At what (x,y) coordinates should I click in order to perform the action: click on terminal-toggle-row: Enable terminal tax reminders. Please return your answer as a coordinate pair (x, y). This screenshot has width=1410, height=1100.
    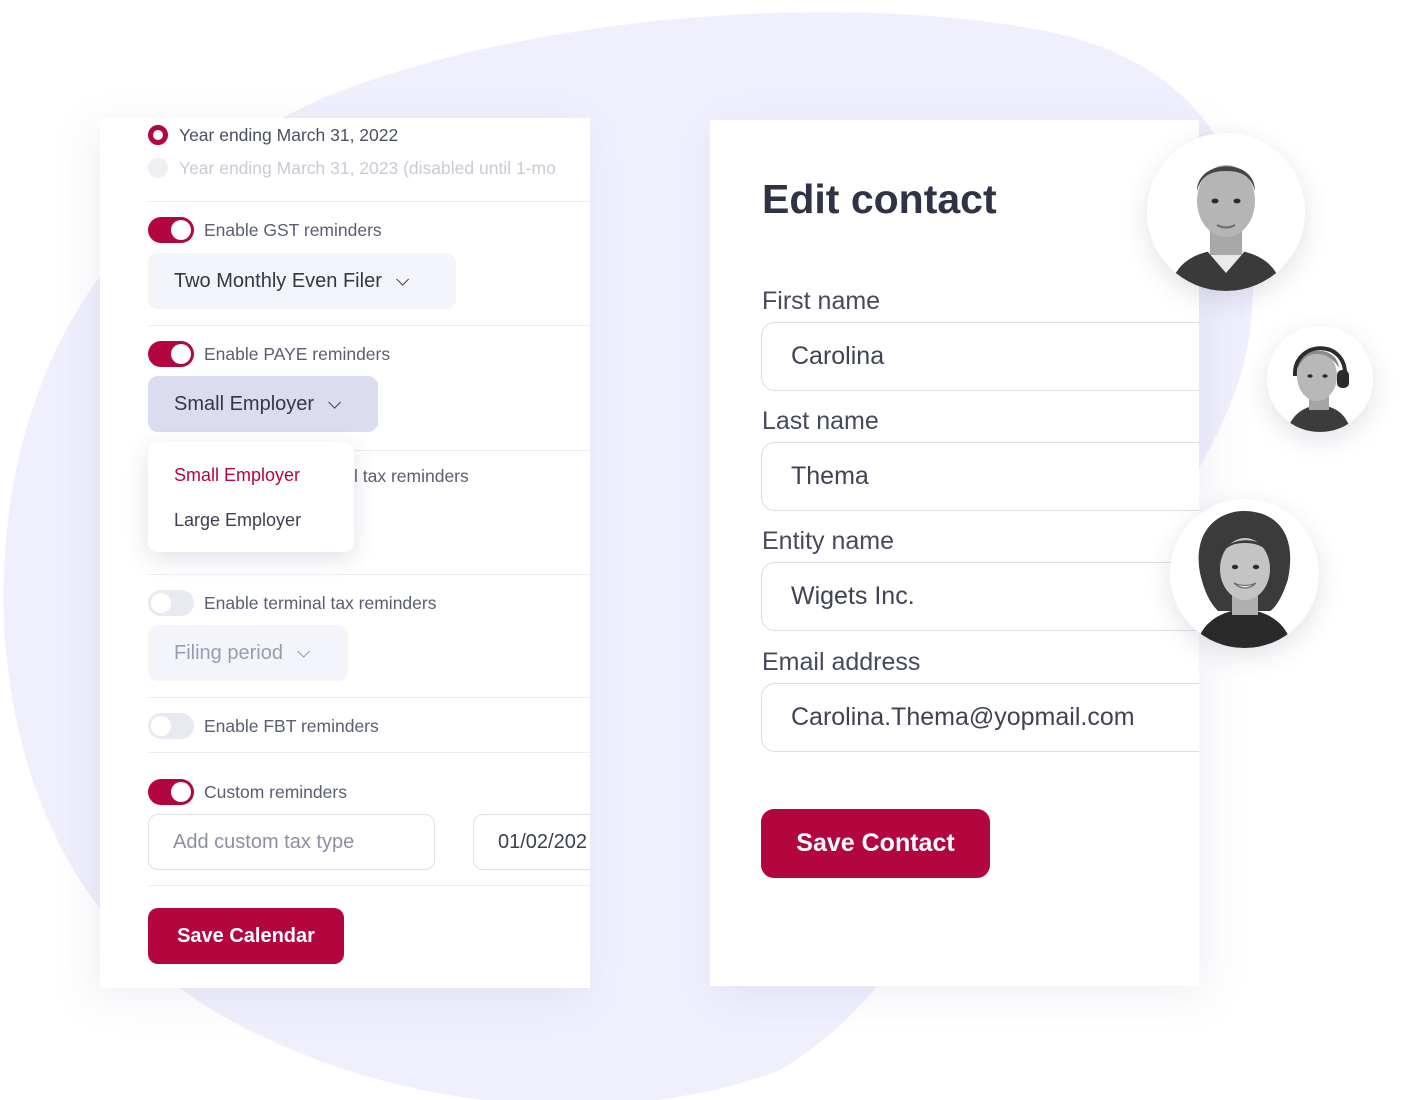
    Looking at the image, I should click on (292, 603).